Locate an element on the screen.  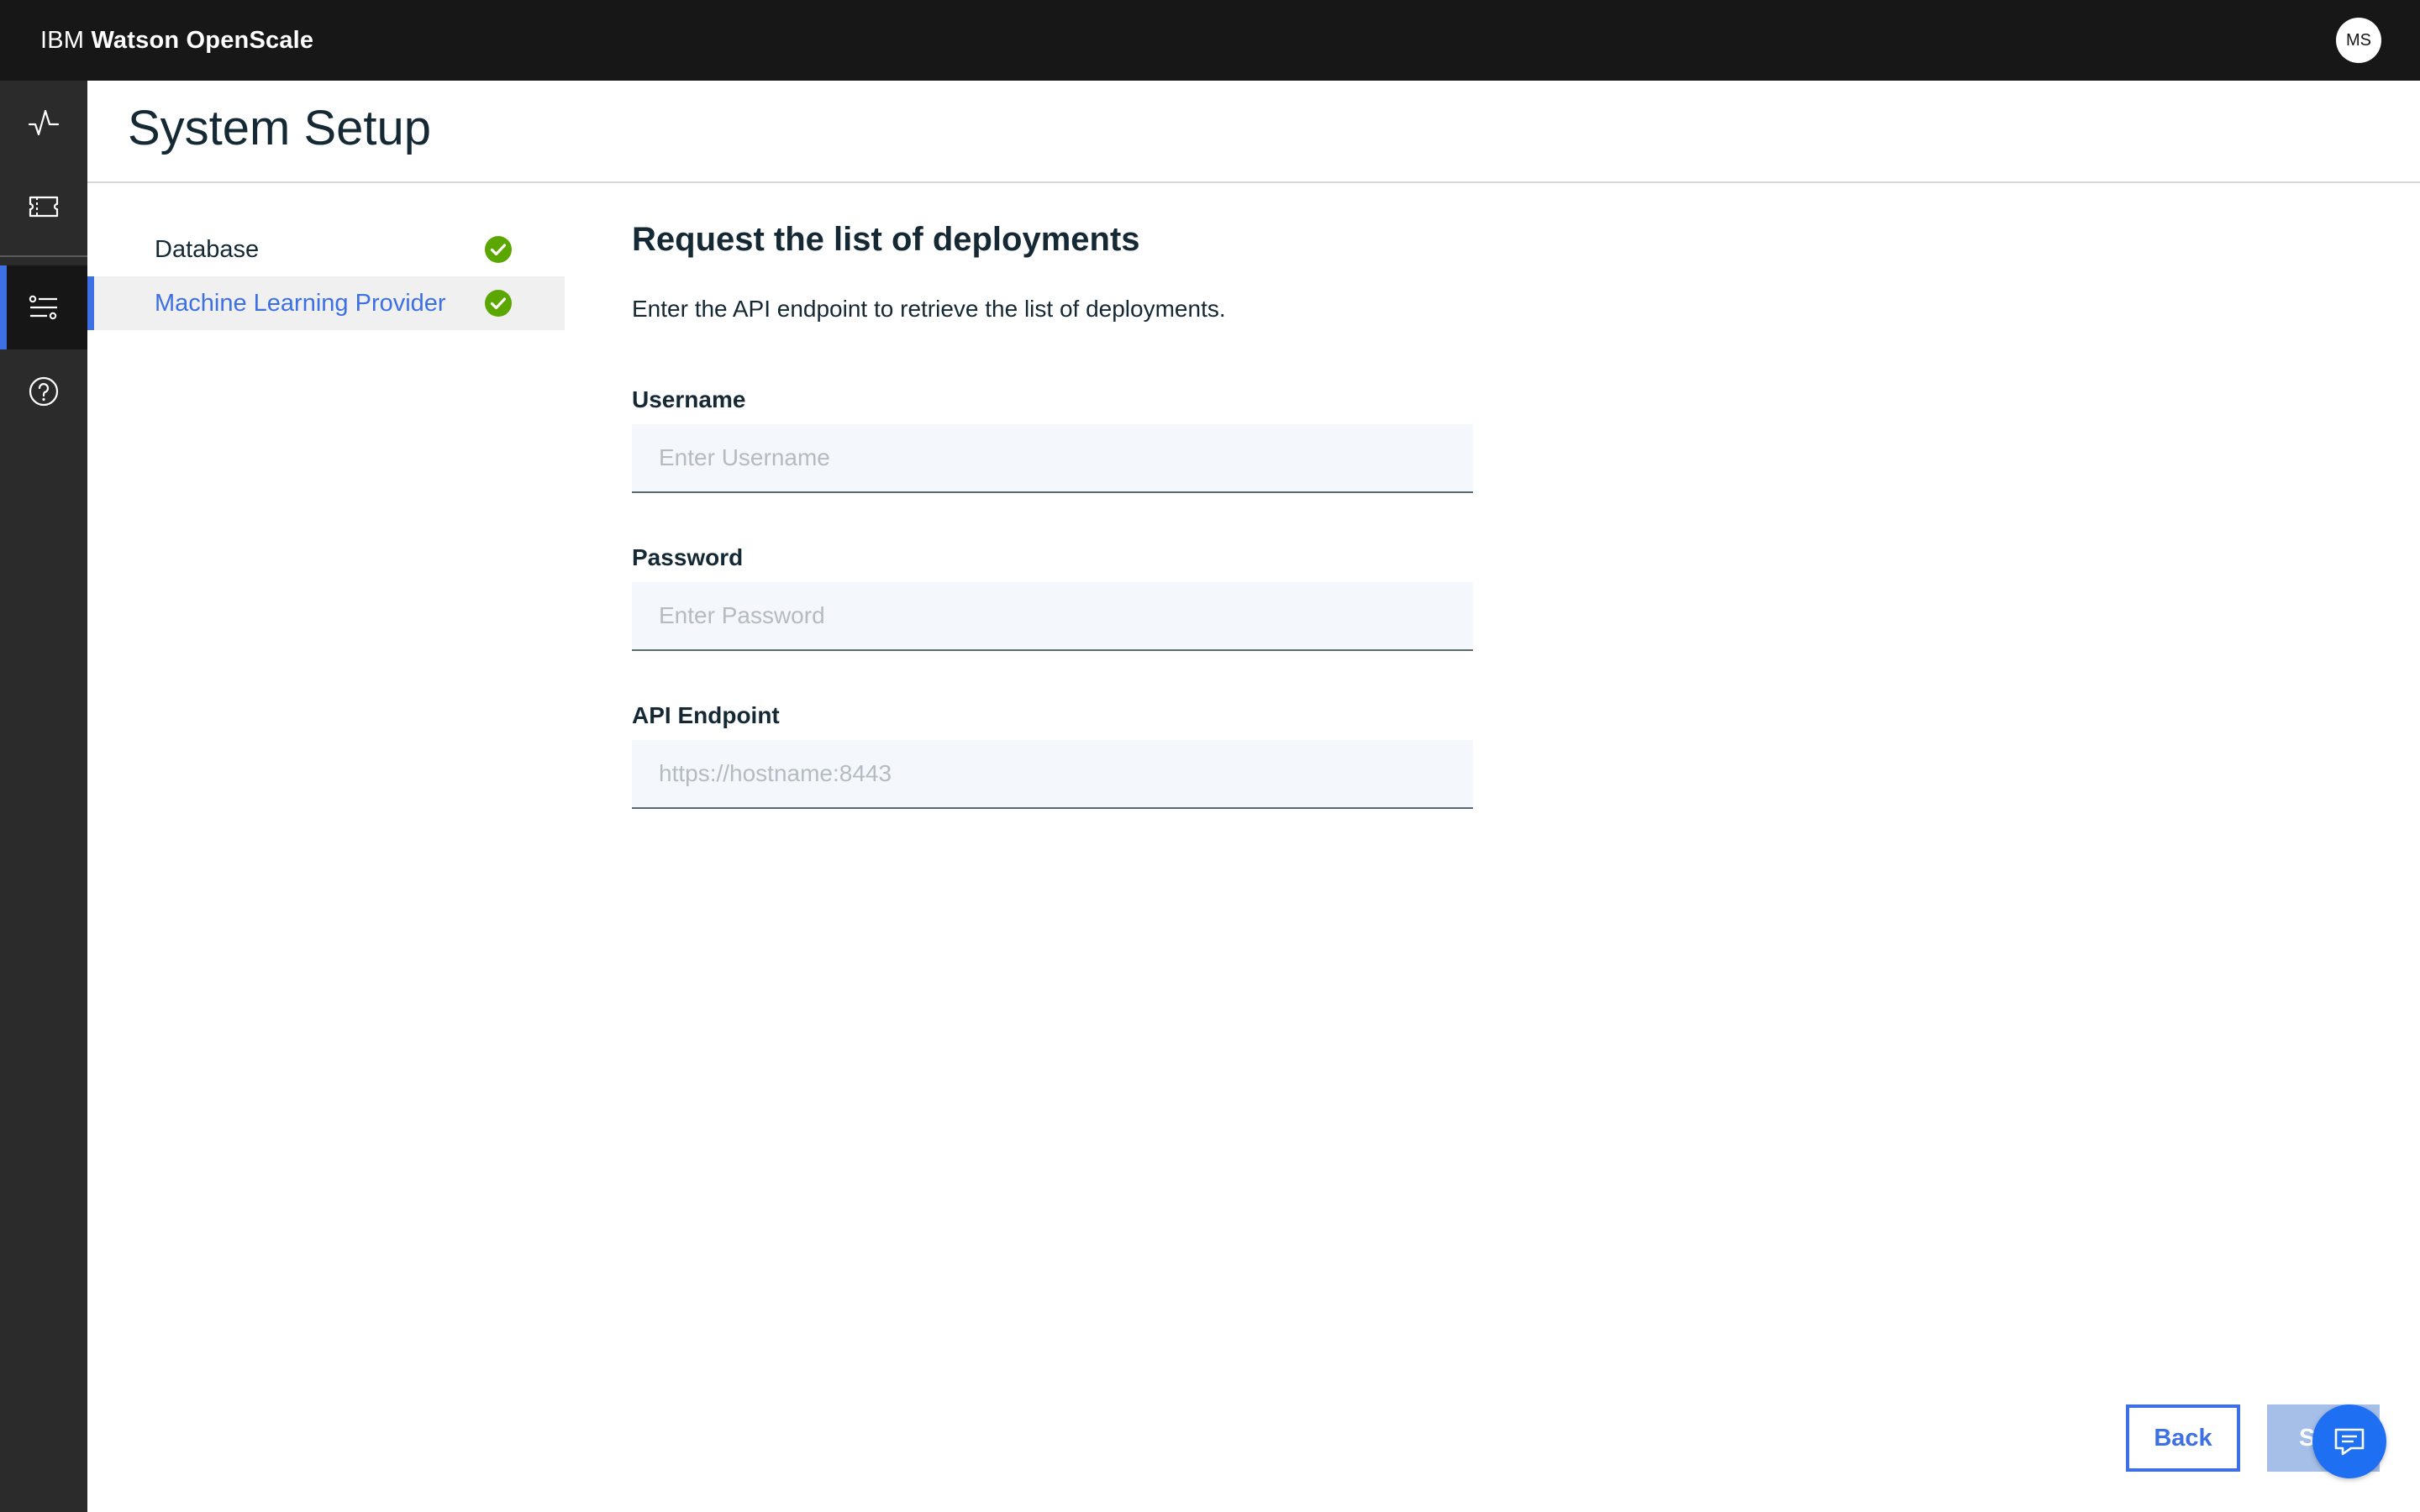
page-title: System Setup is located at coordinates (280, 128).